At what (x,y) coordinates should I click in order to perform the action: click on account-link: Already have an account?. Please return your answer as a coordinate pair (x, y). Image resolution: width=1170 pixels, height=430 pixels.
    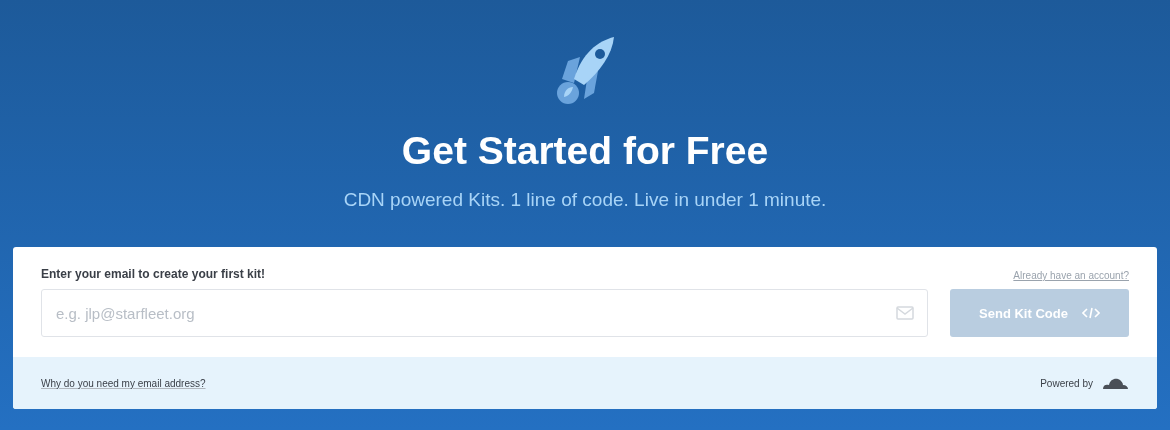
    Looking at the image, I should click on (1071, 276).